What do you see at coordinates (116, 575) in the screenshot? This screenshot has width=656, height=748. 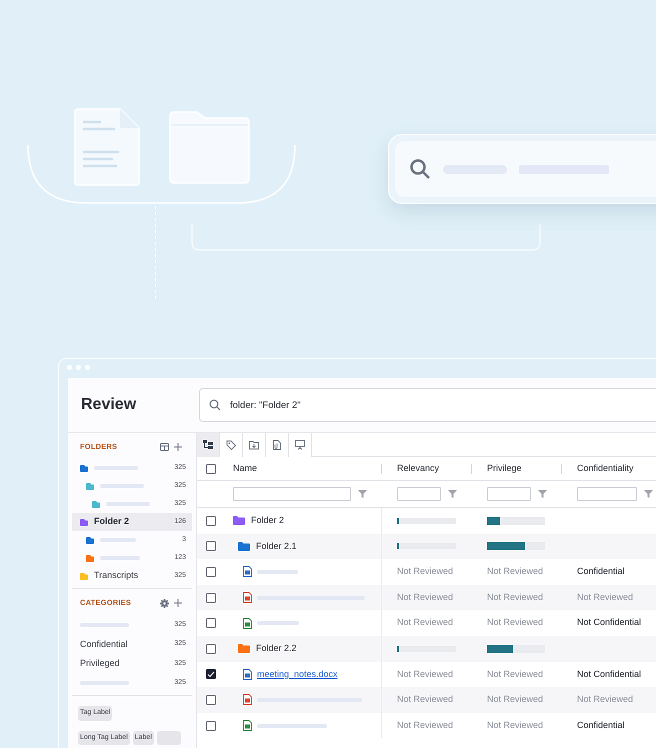 I see `folder-name: Transcripts` at bounding box center [116, 575].